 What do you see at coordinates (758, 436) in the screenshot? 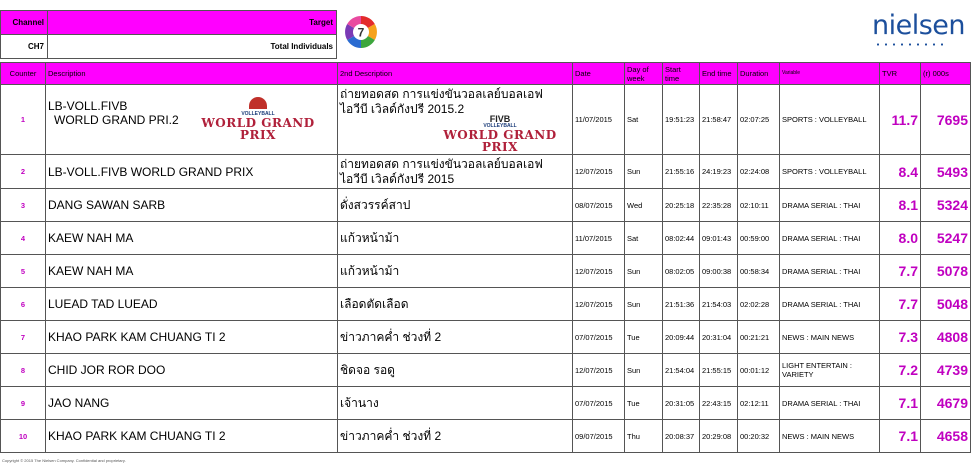
I see `cell-duration: 00:20:32` at bounding box center [758, 436].